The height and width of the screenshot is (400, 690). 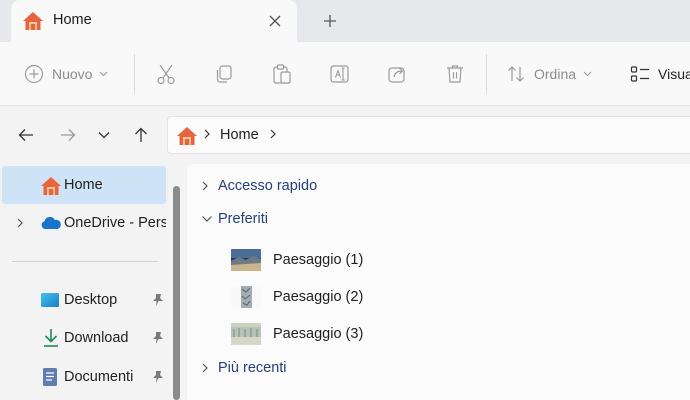 I want to click on paste-button, so click(x=282, y=74).